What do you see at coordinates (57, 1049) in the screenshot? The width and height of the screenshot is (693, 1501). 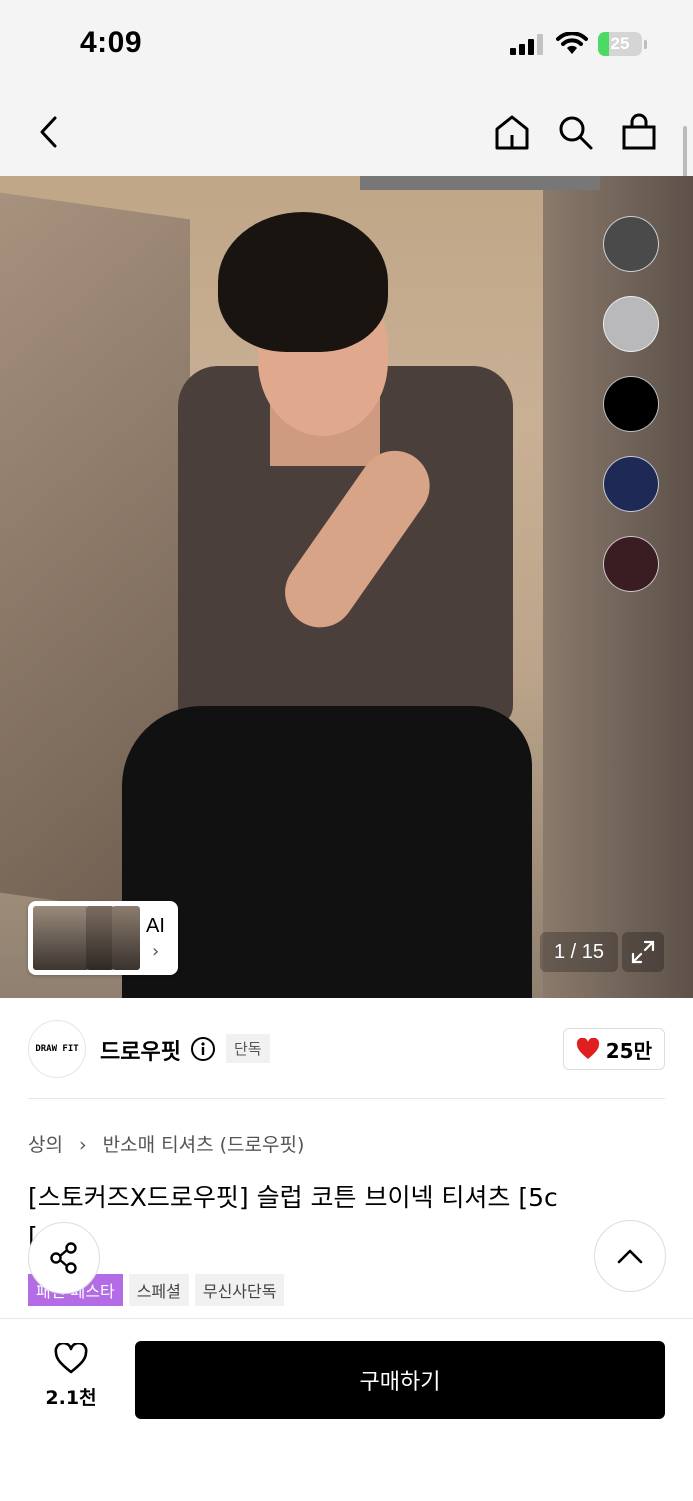 I see `brand-logo: DRAW FIT` at bounding box center [57, 1049].